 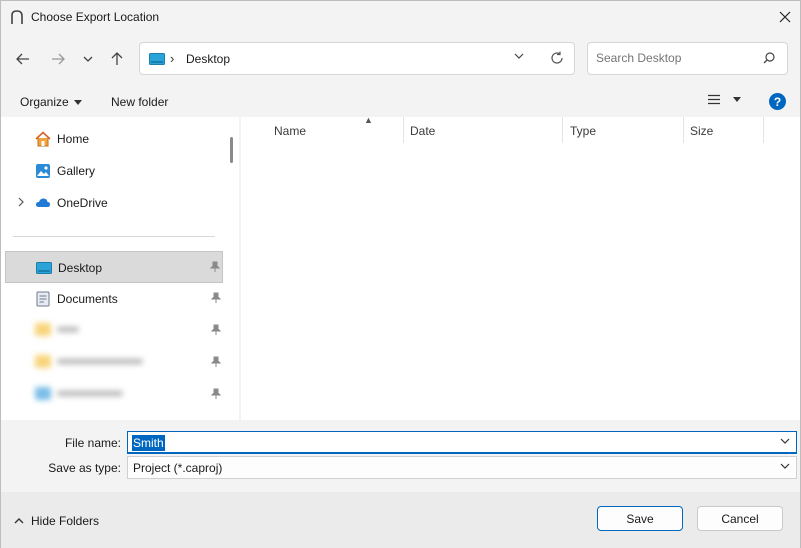 I want to click on filename-label: File name:, so click(x=92, y=443).